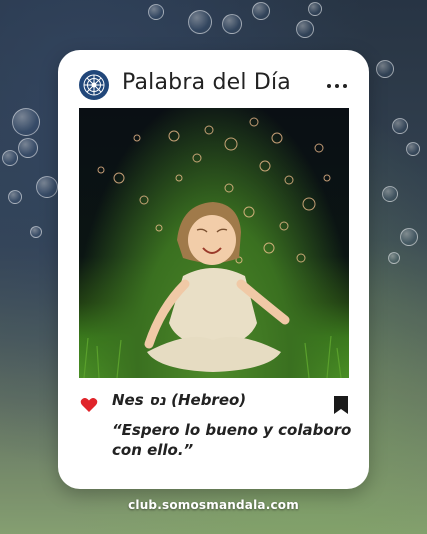 This screenshot has height=534, width=427. I want to click on word-of-day: Nes נס (Hebreo), so click(179, 400).